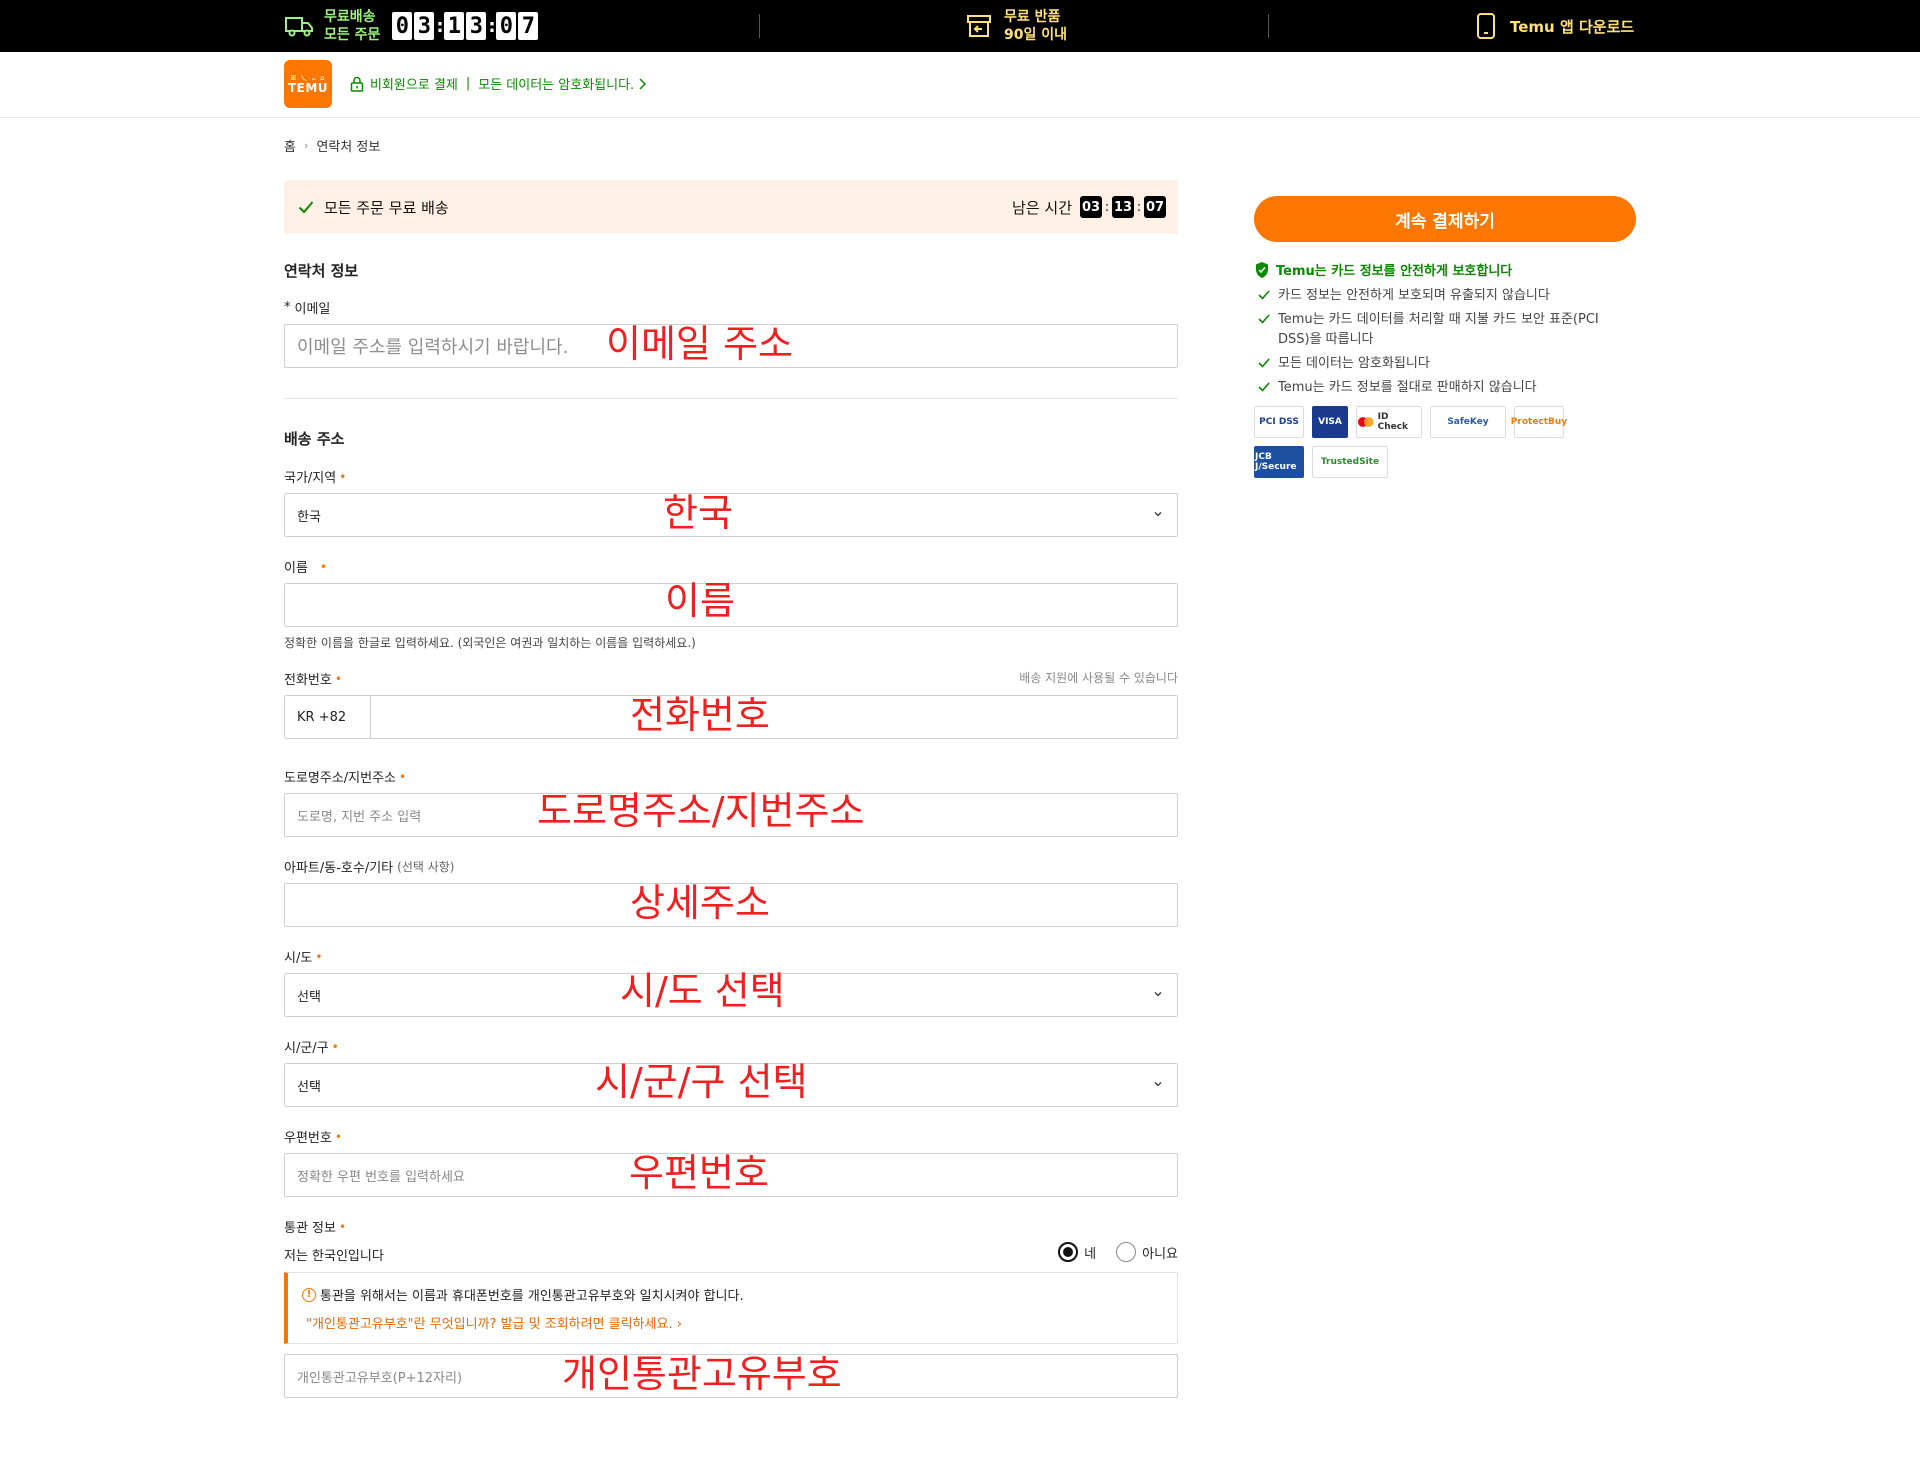 This screenshot has height=1478, width=1920. Describe the element at coordinates (386, 207) in the screenshot. I see `banner-text: 모든 주문 무료 배송` at that location.